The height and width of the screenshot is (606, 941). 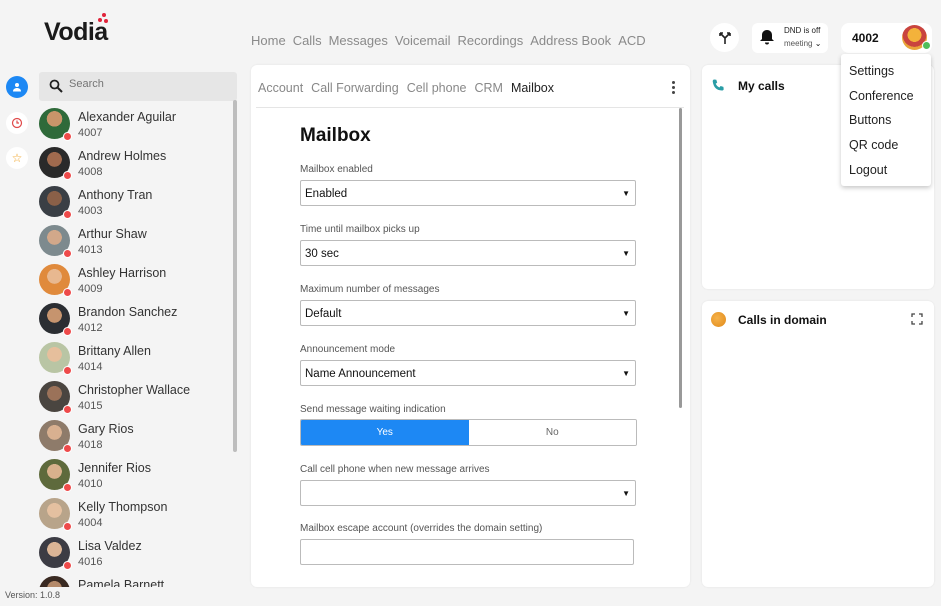 I want to click on logo-dots, so click(x=102, y=20).